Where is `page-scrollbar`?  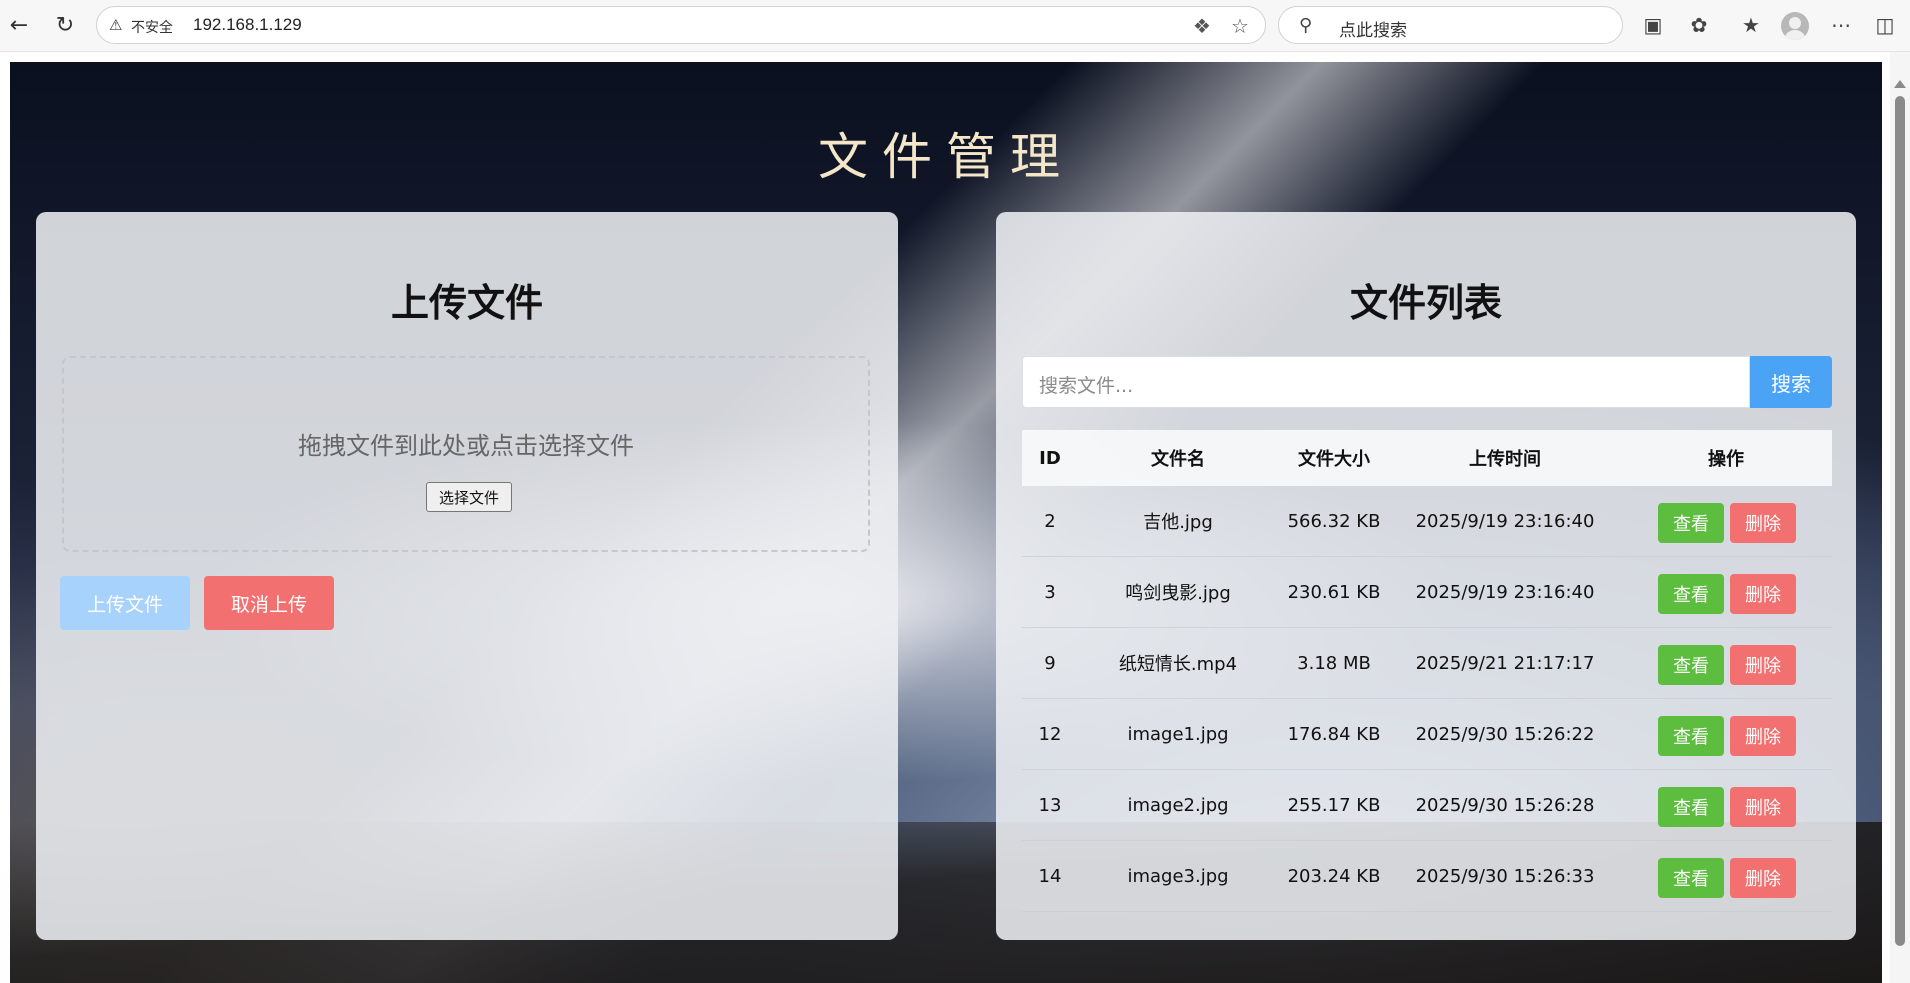
page-scrollbar is located at coordinates (1900, 517).